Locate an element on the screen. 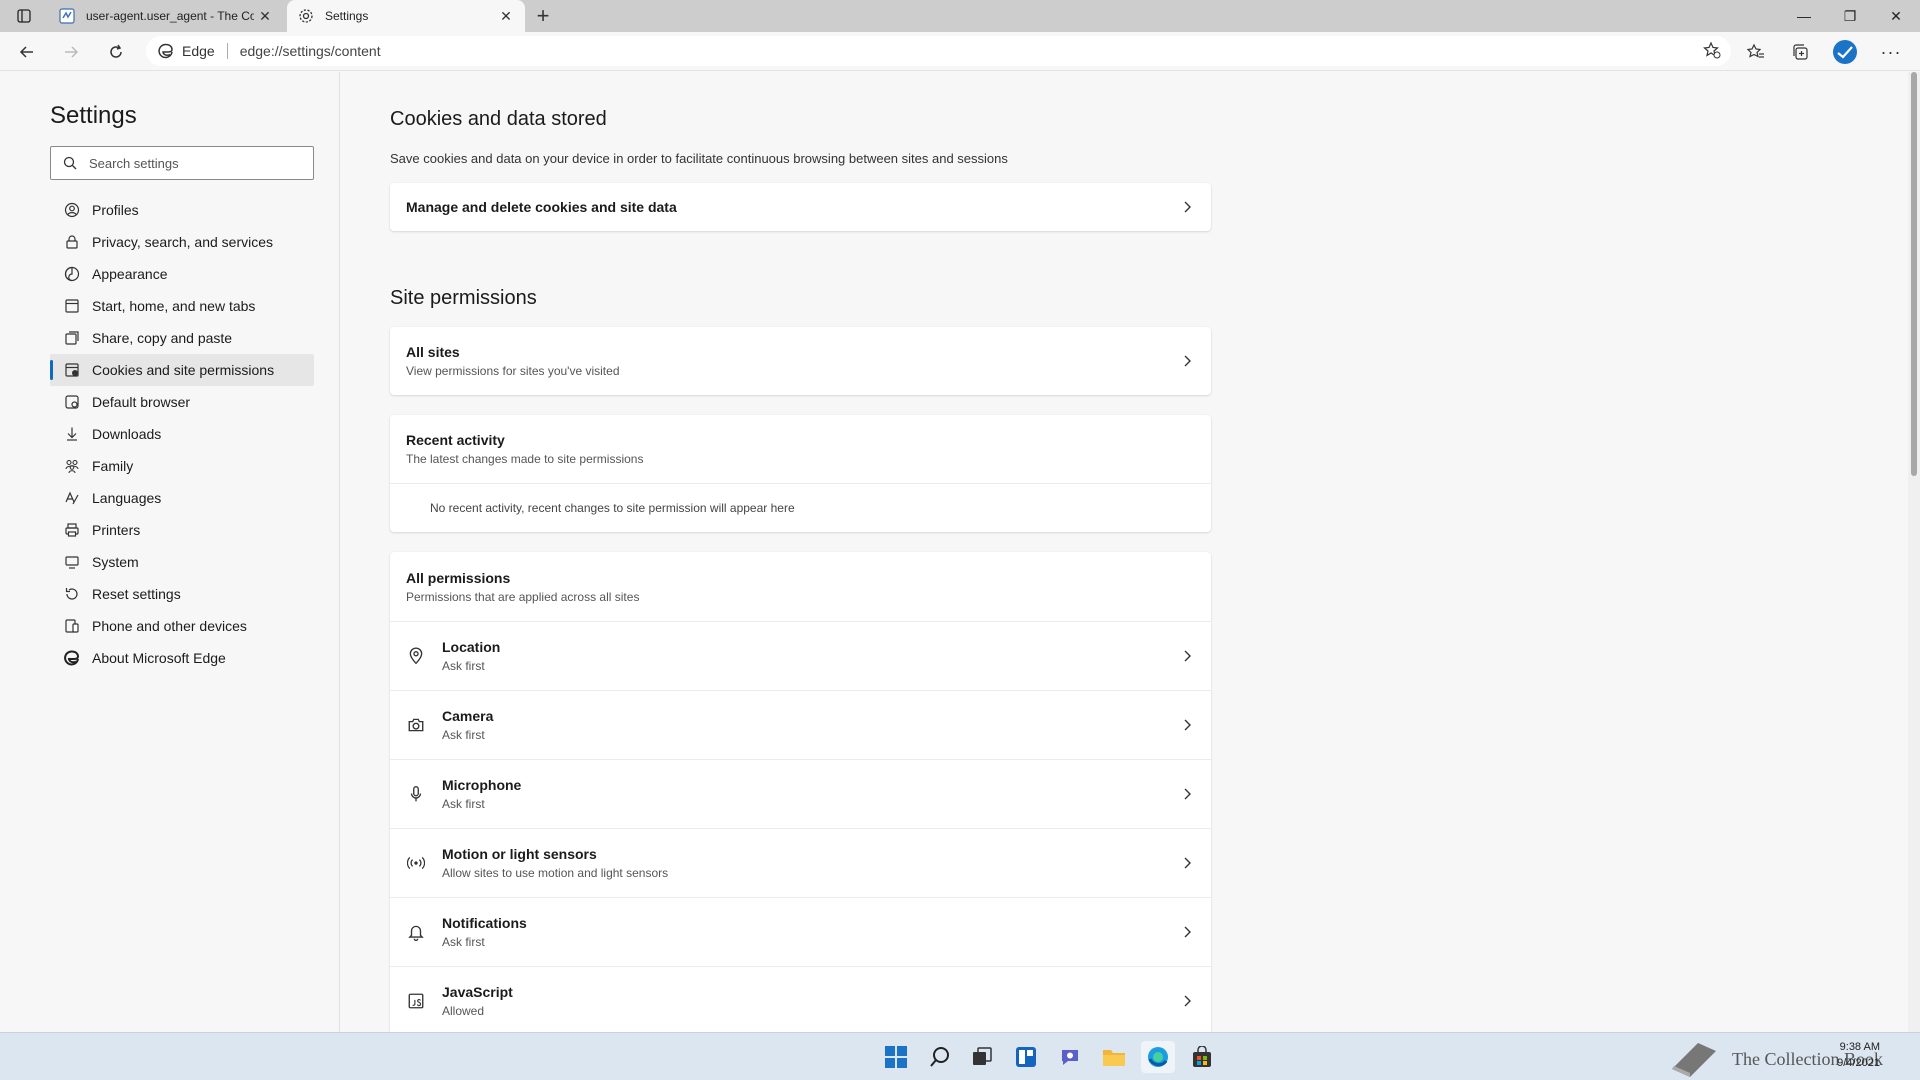 This screenshot has height=1080, width=1920. folder-icon is located at coordinates (1114, 1058).